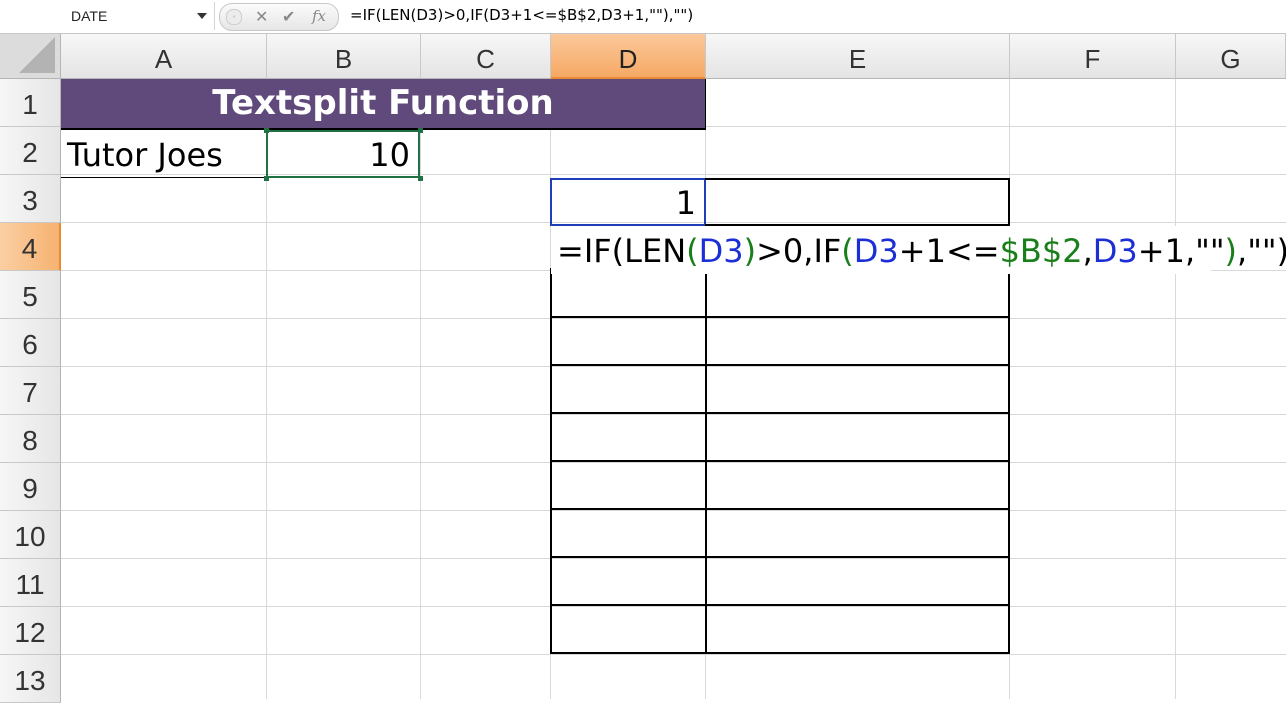 The image size is (1286, 707). What do you see at coordinates (30, 199) in the screenshot?
I see `row-header-3: 3` at bounding box center [30, 199].